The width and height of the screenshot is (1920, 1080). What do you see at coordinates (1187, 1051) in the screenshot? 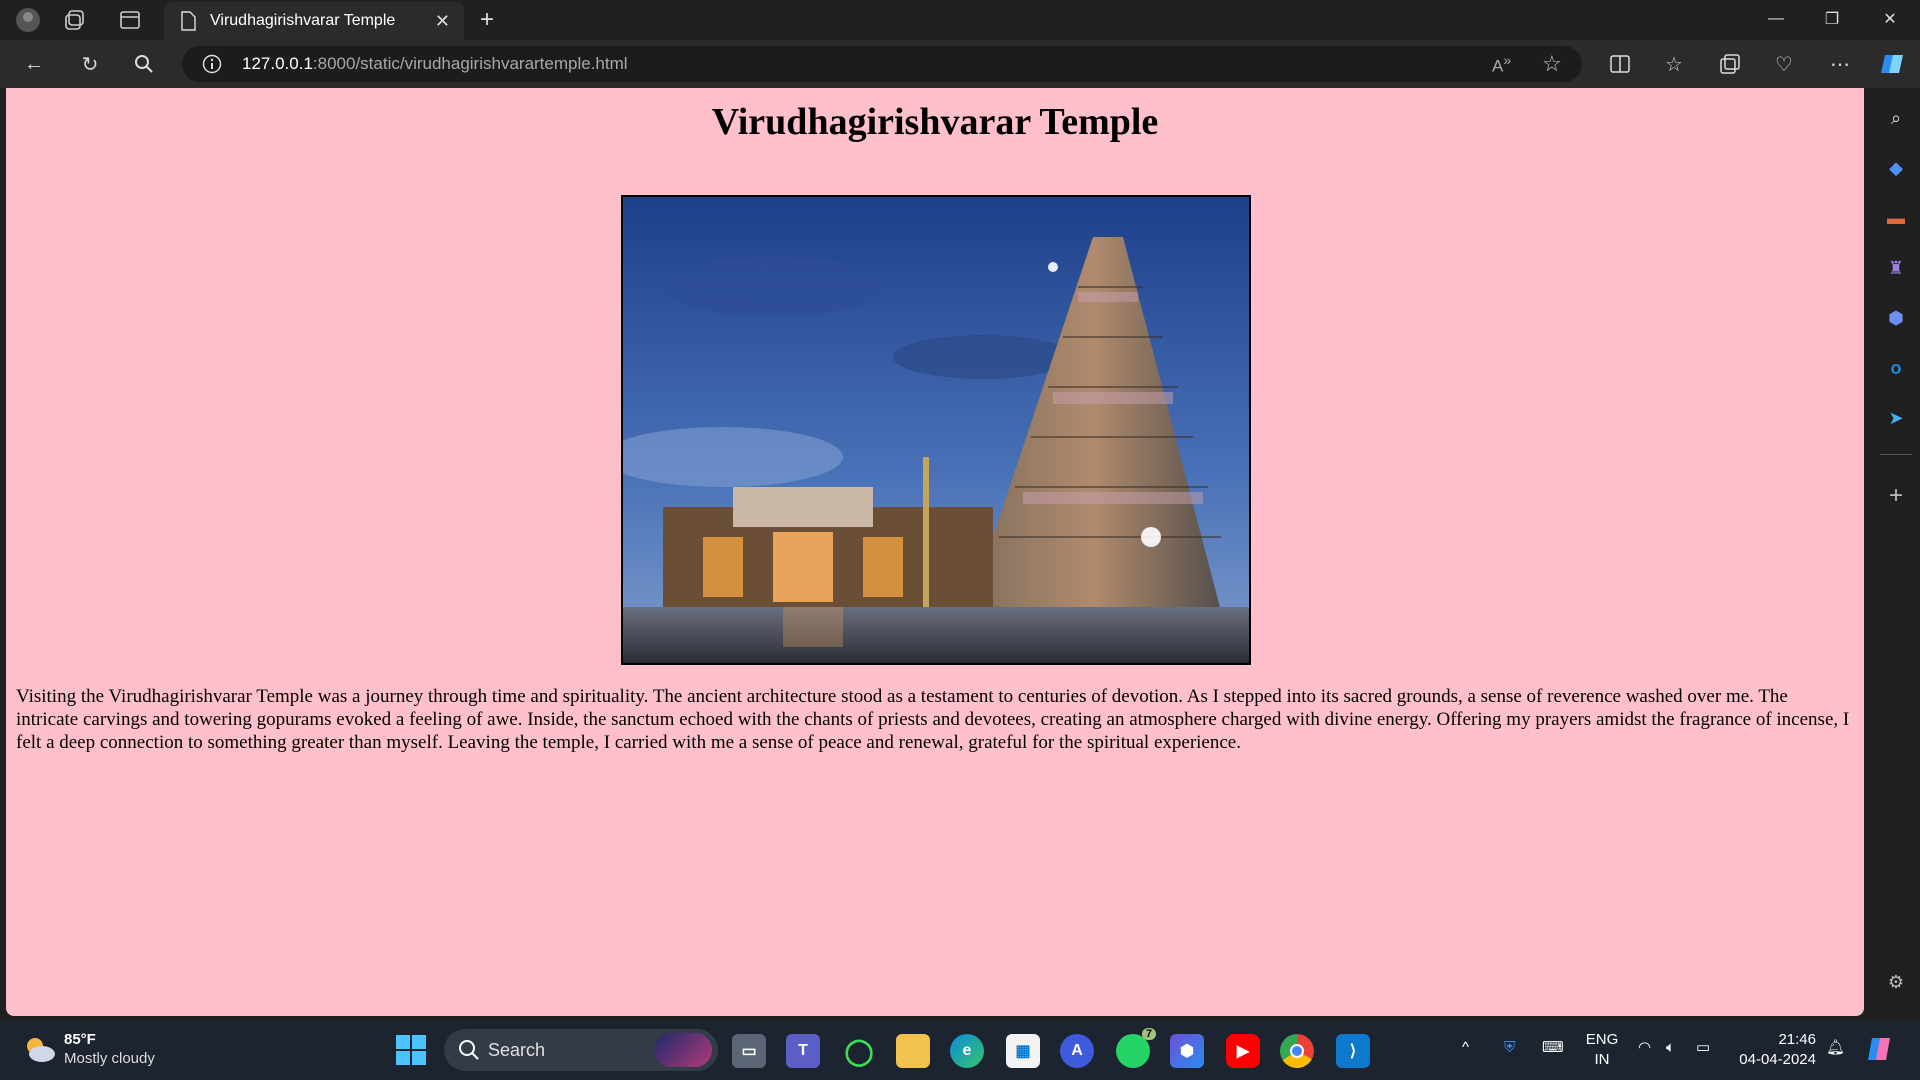
I see `copilot-app-icon: ⬢` at bounding box center [1187, 1051].